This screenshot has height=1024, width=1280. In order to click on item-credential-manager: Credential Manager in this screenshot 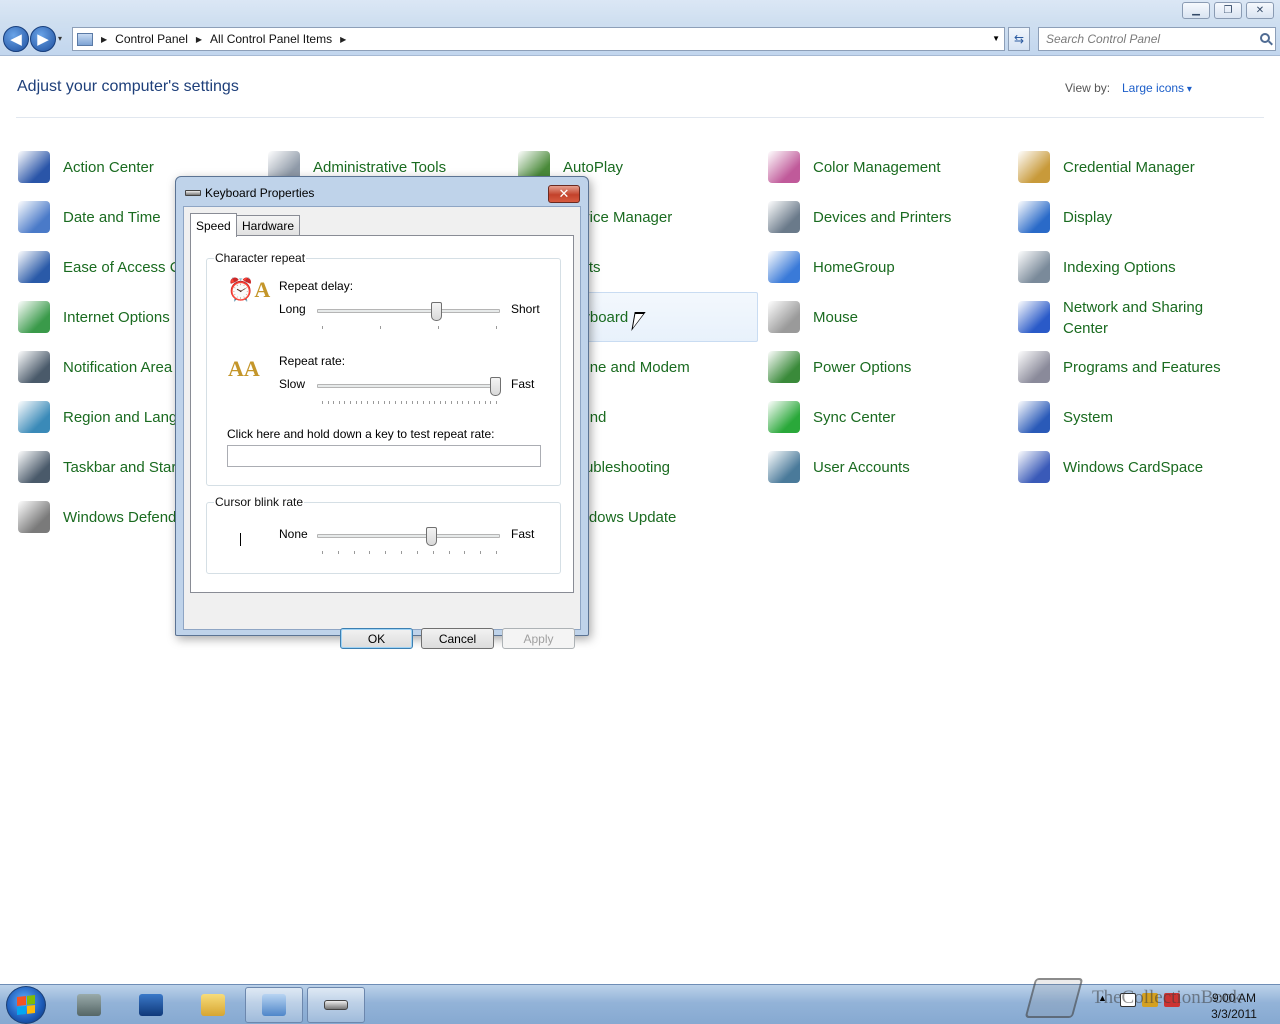, I will do `click(1138, 167)`.